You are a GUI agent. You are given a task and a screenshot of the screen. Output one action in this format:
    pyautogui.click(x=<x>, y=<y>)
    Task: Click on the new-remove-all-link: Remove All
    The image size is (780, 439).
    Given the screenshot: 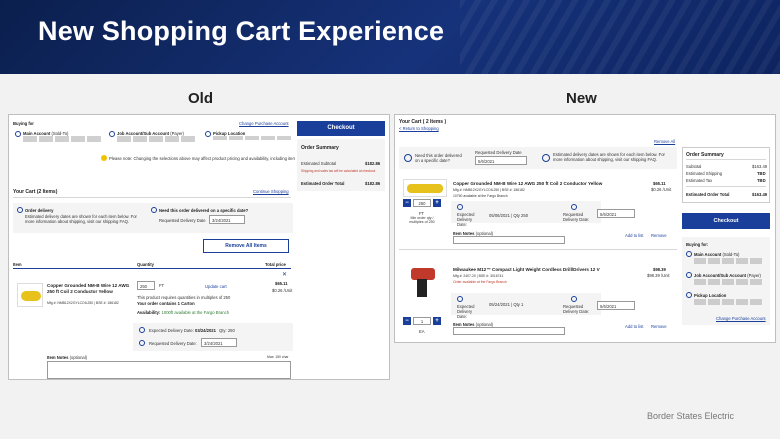 What is the action you would take?
    pyautogui.click(x=664, y=141)
    